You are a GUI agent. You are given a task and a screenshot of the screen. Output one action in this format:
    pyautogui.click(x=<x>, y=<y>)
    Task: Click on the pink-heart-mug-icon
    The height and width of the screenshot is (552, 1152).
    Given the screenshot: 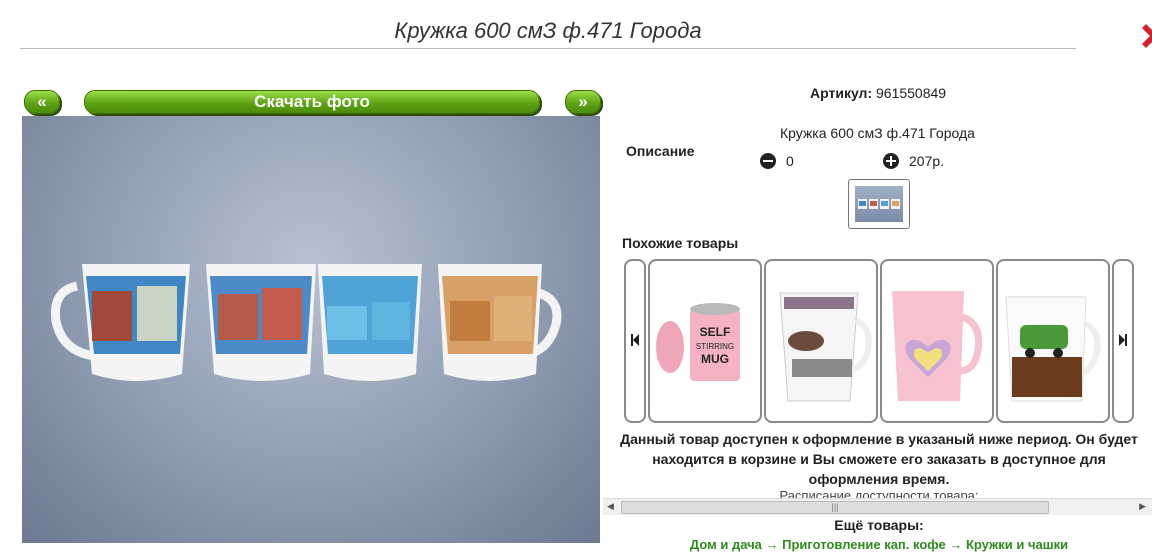 What is the action you would take?
    pyautogui.click(x=937, y=346)
    